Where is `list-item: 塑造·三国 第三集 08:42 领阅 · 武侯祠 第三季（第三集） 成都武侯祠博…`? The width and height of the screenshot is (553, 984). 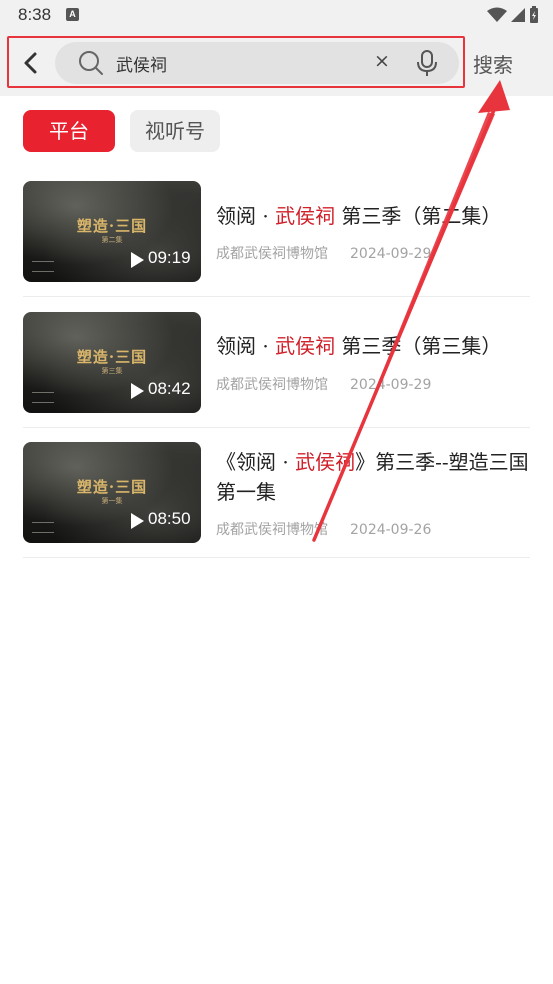 list-item: 塑造·三国 第三集 08:42 领阅 · 武侯祠 第三季（第三集） 成都武侯祠博… is located at coordinates (276, 371).